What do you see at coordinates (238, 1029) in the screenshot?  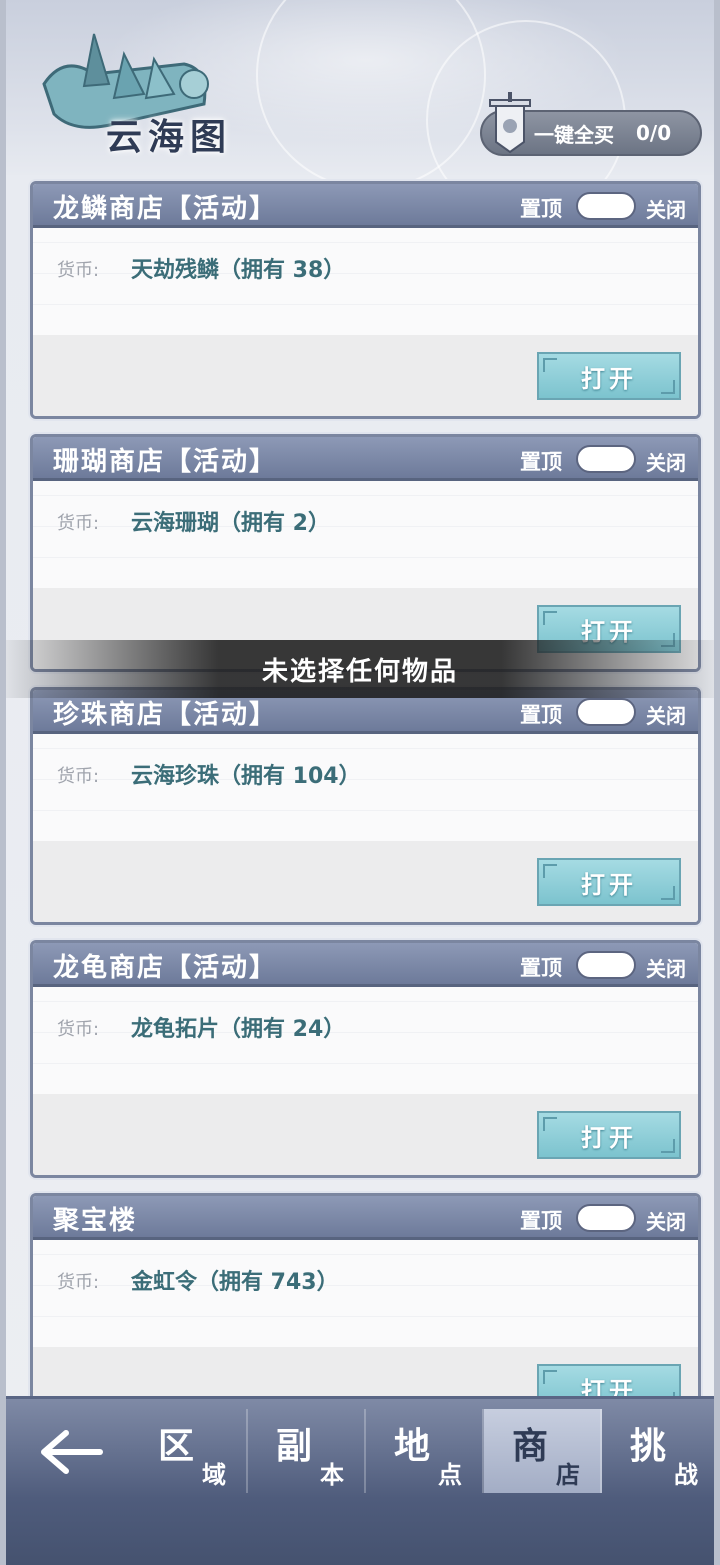 I see `currency-value: 龙龟拓片（拥有 24）` at bounding box center [238, 1029].